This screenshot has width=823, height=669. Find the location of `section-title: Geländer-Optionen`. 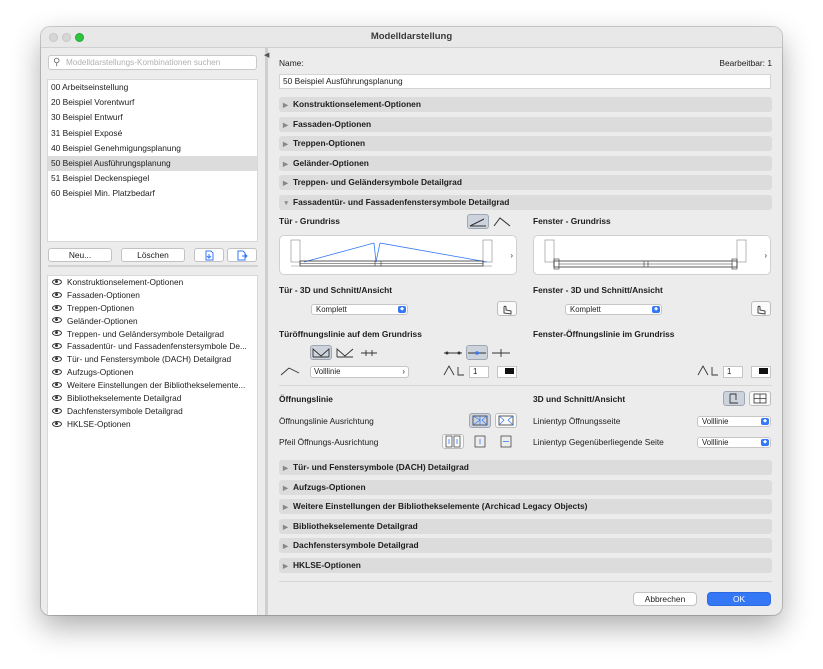

section-title: Geländer-Optionen is located at coordinates (331, 163).